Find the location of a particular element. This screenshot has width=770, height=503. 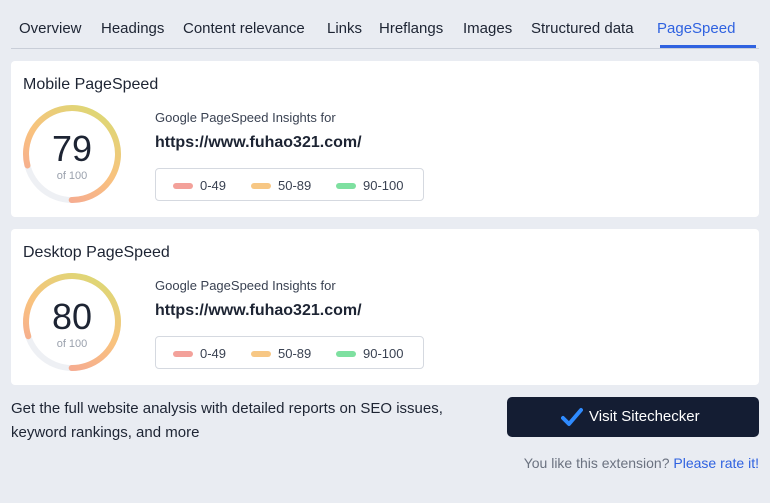

score-value: 79 is located at coordinates (72, 148).